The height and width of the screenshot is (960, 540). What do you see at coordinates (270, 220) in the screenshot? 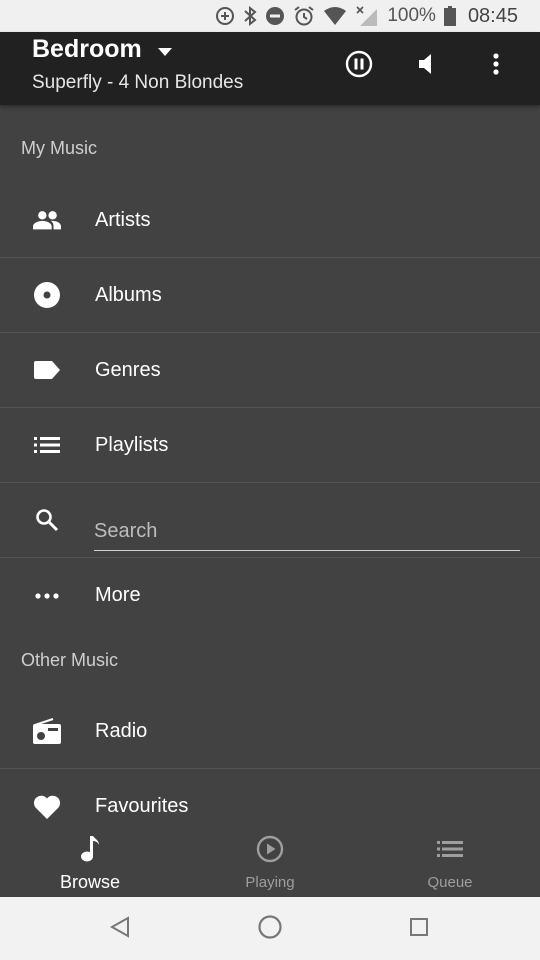
I see `list-item-artists: Artists` at bounding box center [270, 220].